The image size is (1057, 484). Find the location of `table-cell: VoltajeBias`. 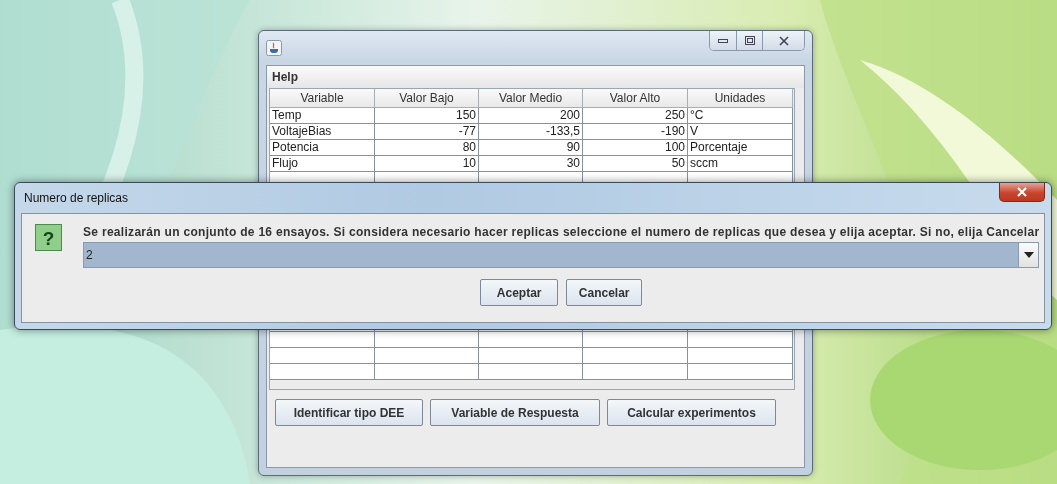

table-cell: VoltajeBias is located at coordinates (322, 132).